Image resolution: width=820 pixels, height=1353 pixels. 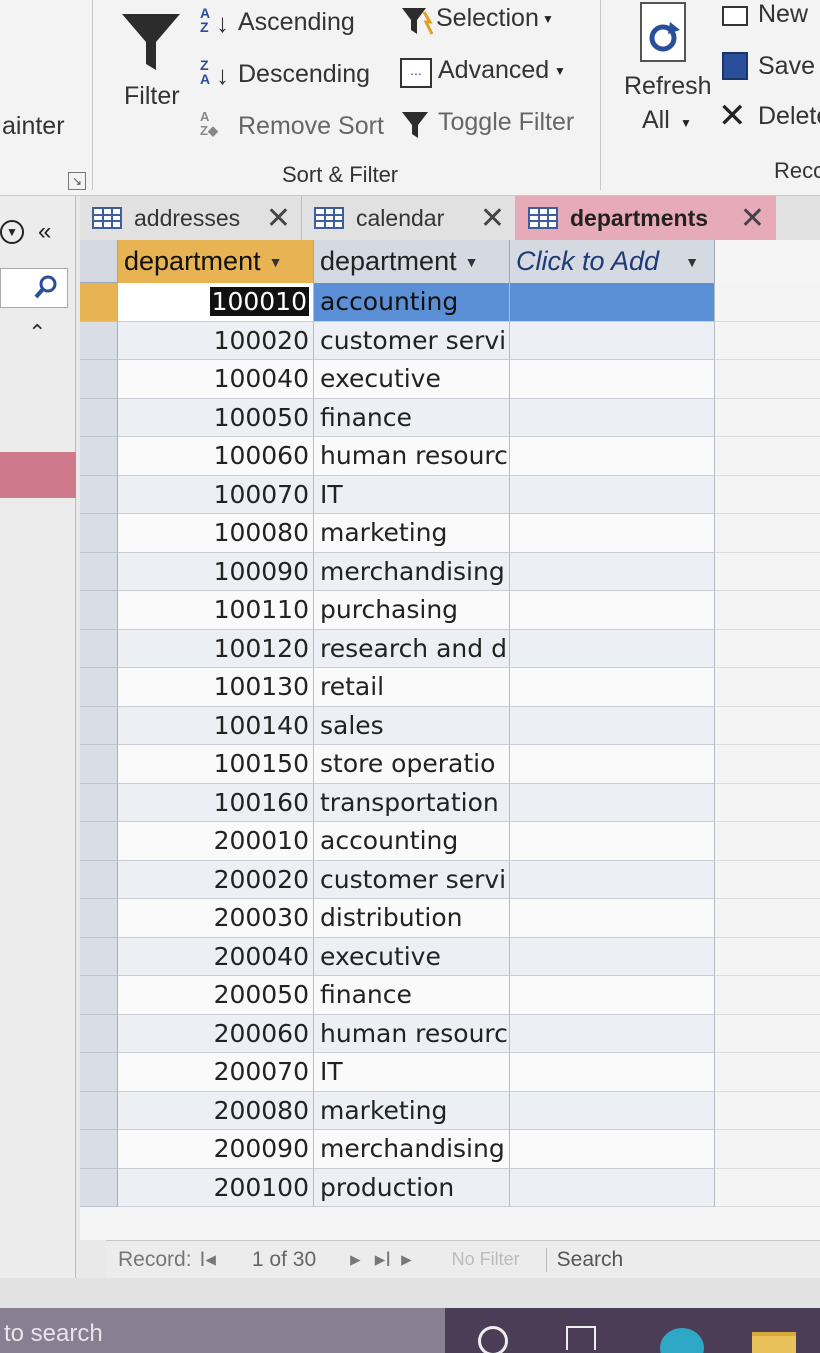 What do you see at coordinates (412, 494) in the screenshot?
I see `department-name-cell: IT` at bounding box center [412, 494].